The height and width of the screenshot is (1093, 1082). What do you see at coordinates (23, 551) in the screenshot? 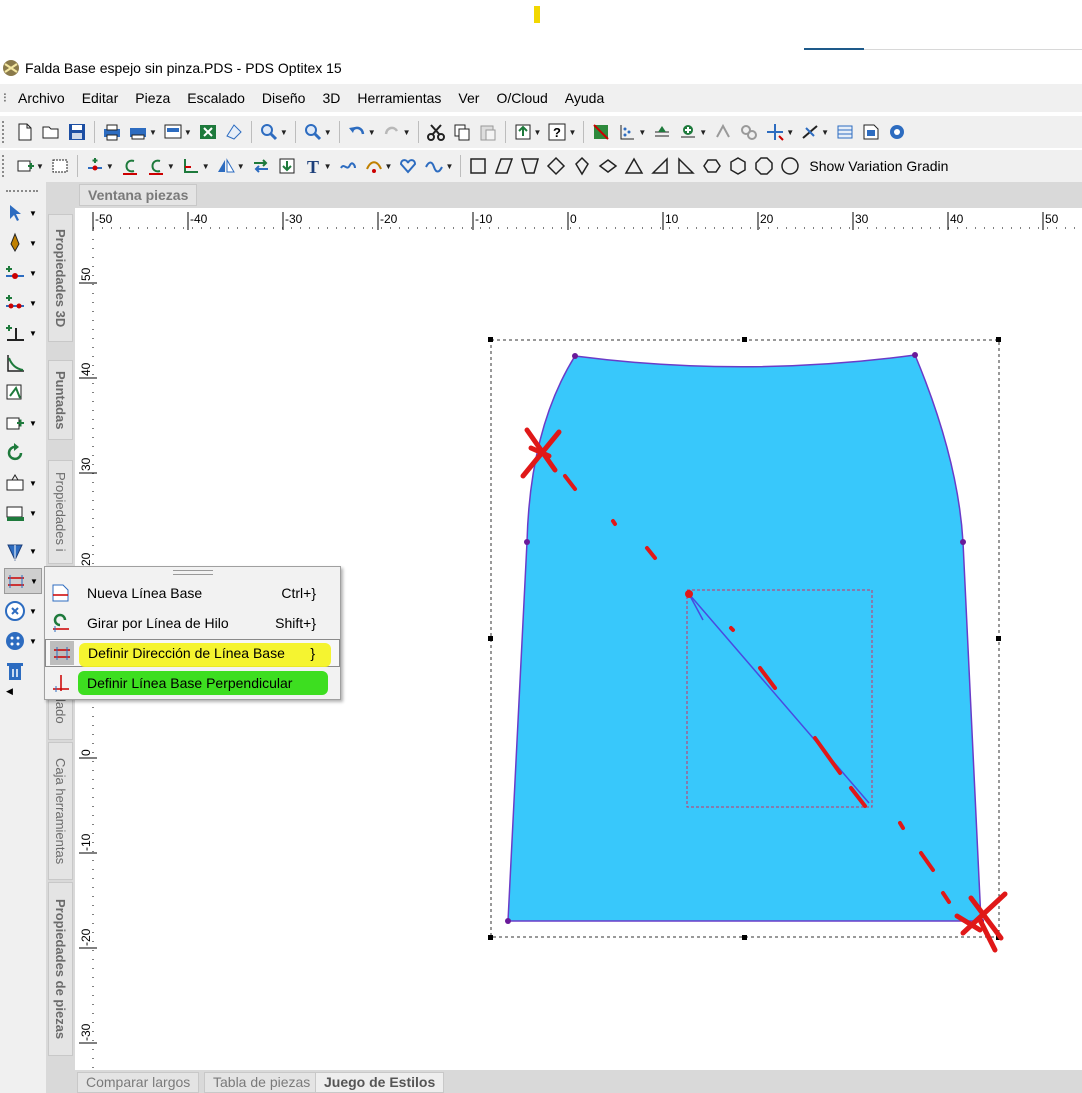
I see `notch-tool-button: ▼` at bounding box center [23, 551].